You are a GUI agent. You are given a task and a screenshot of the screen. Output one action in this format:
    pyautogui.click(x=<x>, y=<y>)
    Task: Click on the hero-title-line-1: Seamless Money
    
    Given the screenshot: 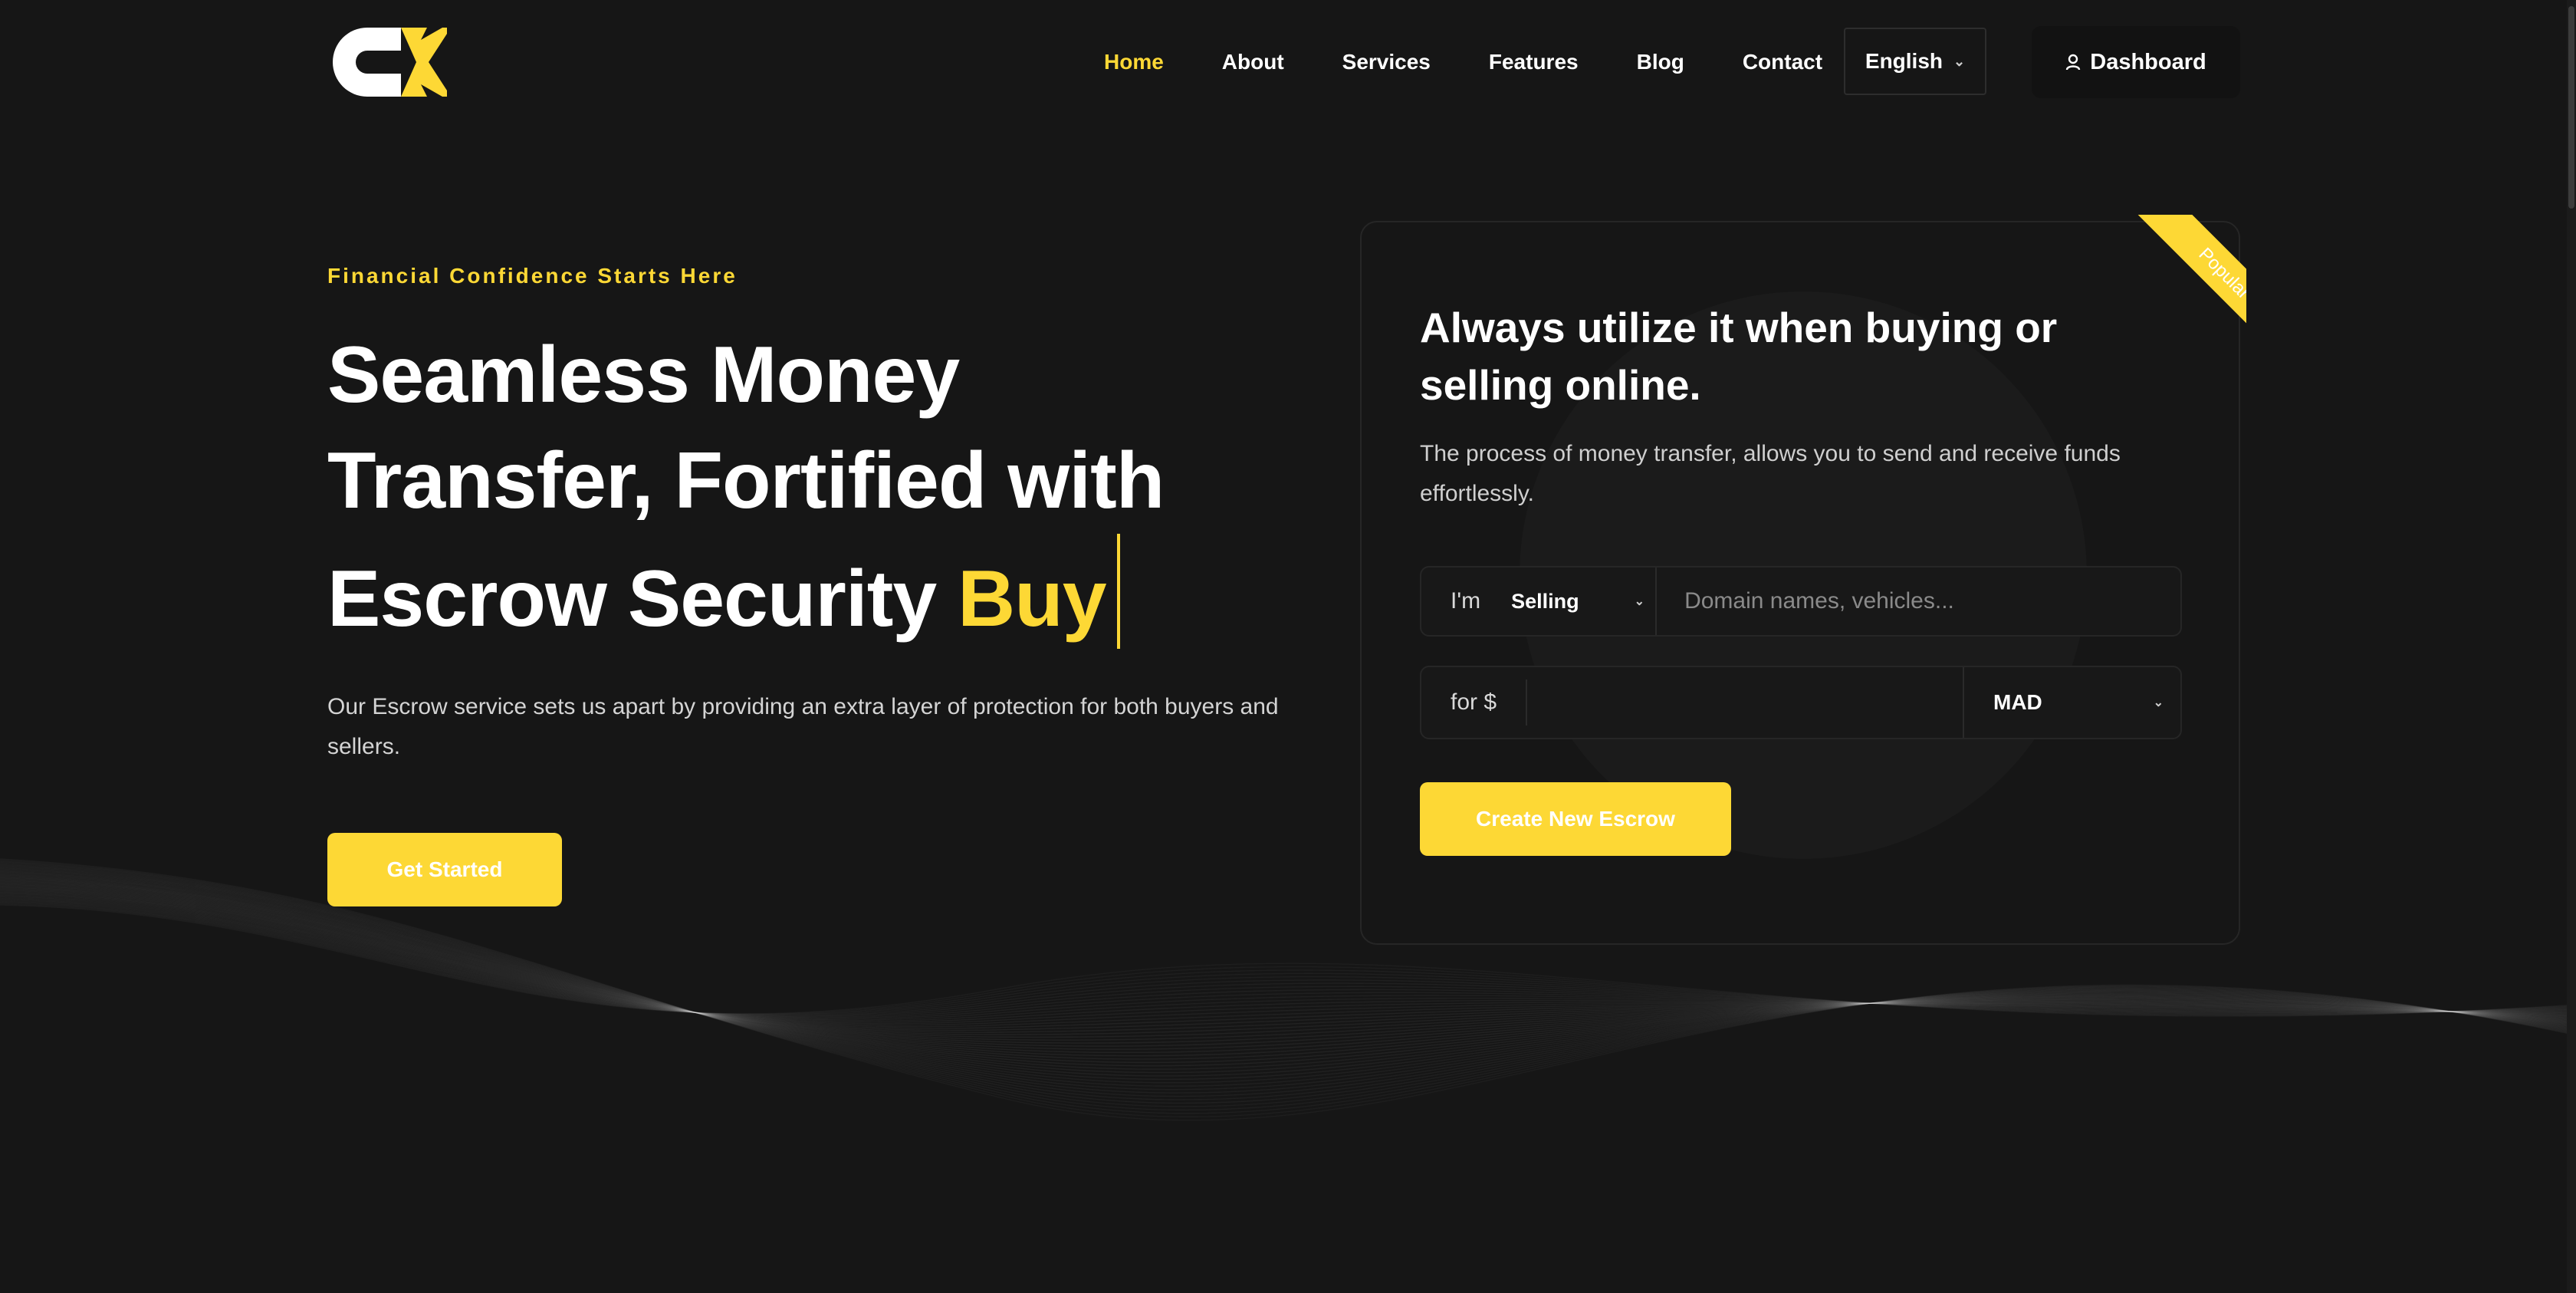 What is the action you would take?
    pyautogui.click(x=643, y=375)
    